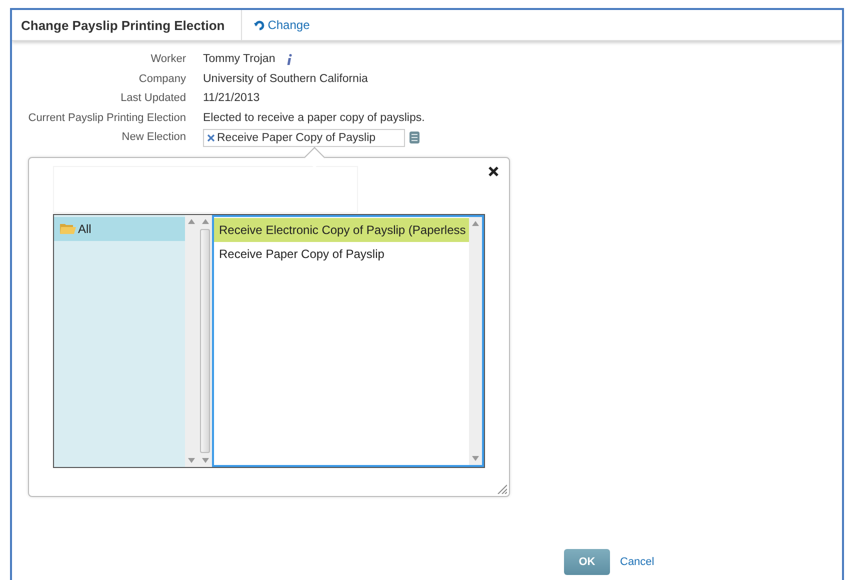 This screenshot has height=580, width=853. I want to click on change-link: Change, so click(276, 25).